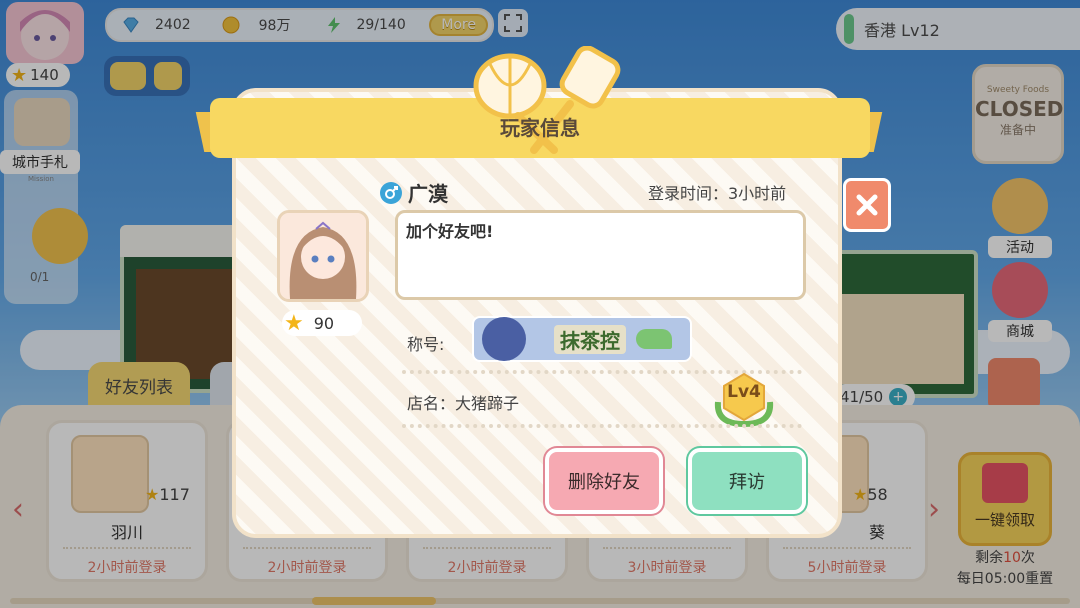  What do you see at coordinates (294, 323) in the screenshot?
I see `star-icon: ★` at bounding box center [294, 323].